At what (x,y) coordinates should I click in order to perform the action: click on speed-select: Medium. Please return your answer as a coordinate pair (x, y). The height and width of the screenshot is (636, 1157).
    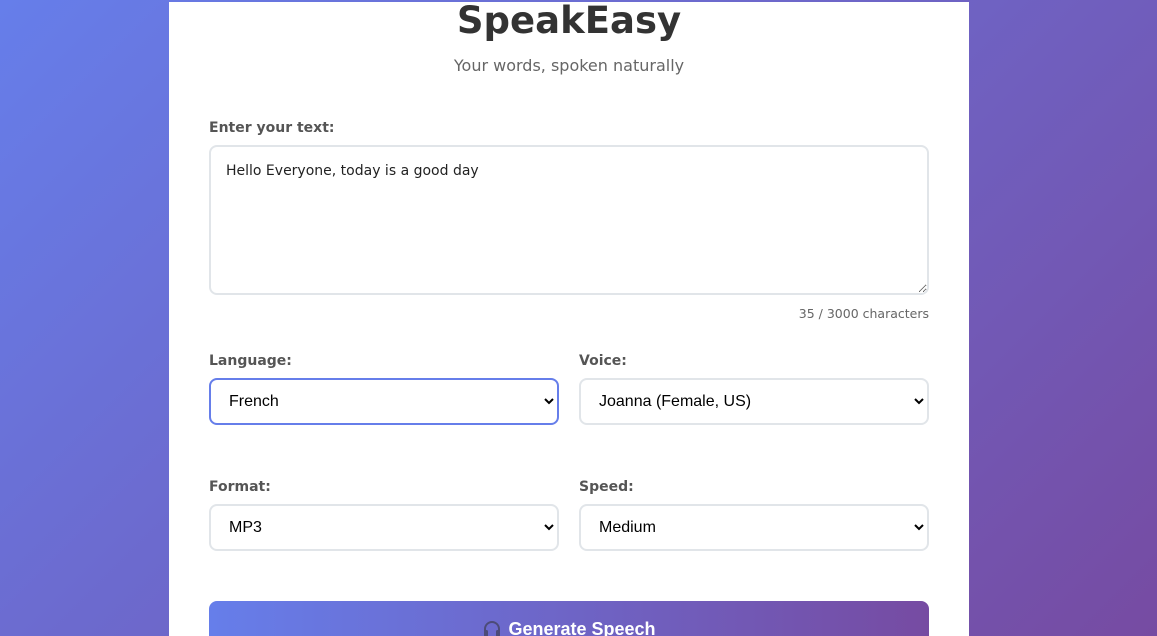
    Looking at the image, I should click on (754, 527).